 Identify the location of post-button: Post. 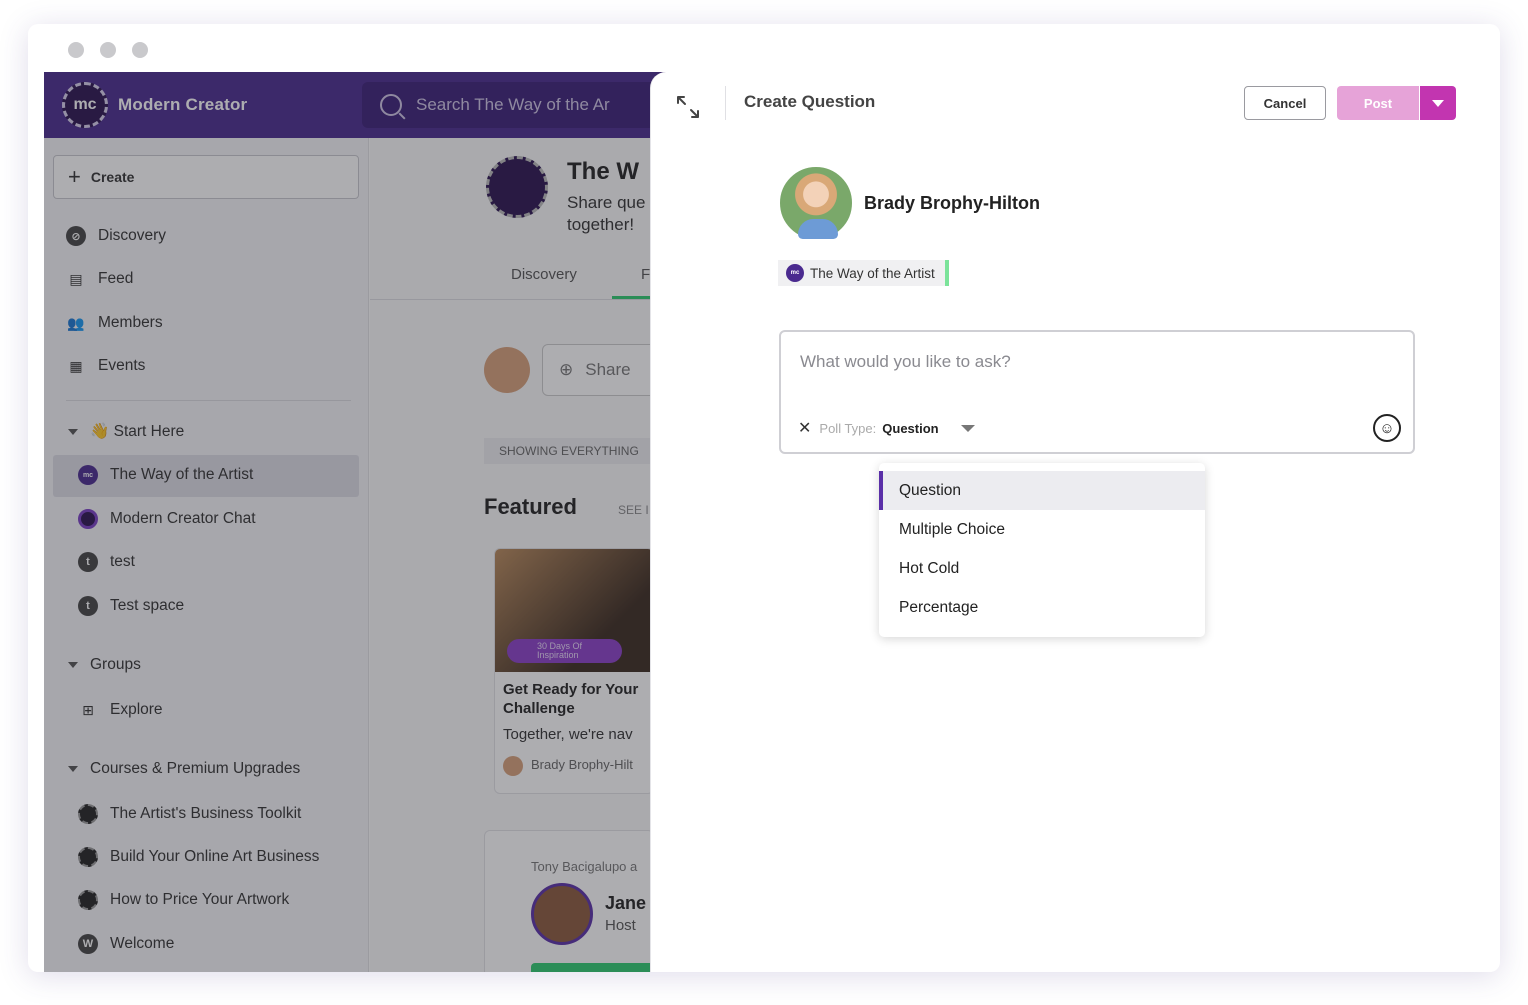
(1378, 103).